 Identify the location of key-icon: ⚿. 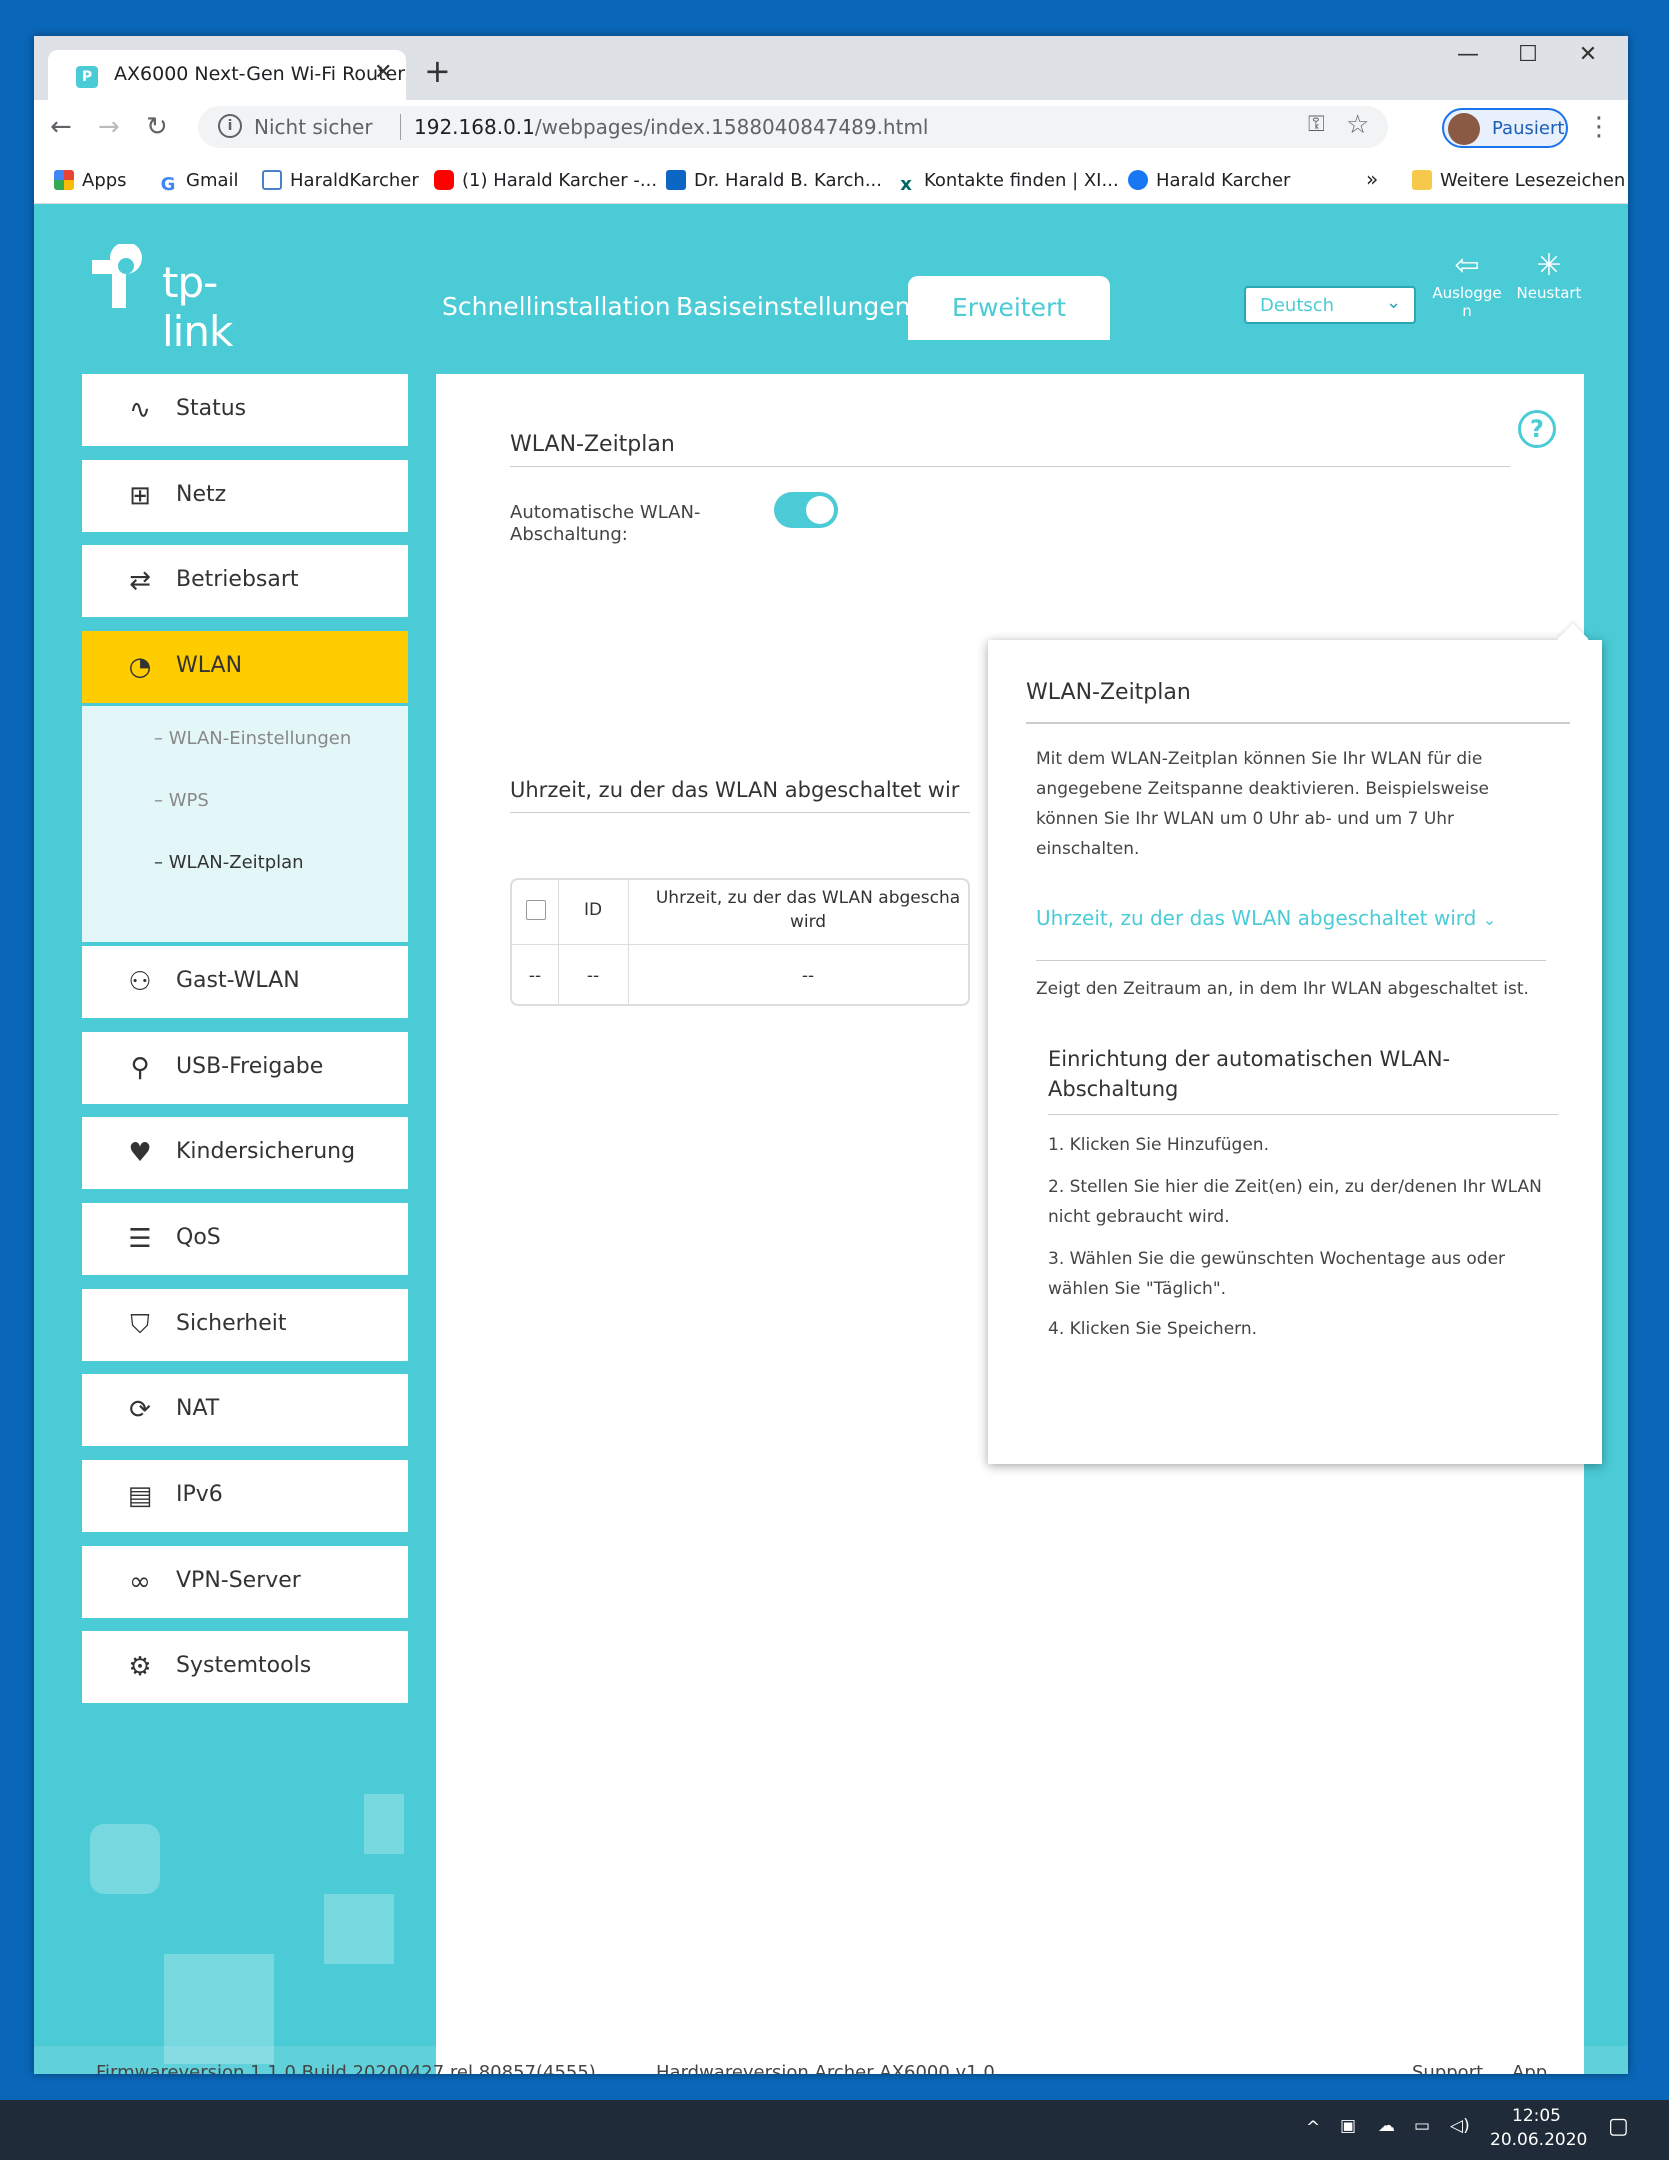
(1316, 124).